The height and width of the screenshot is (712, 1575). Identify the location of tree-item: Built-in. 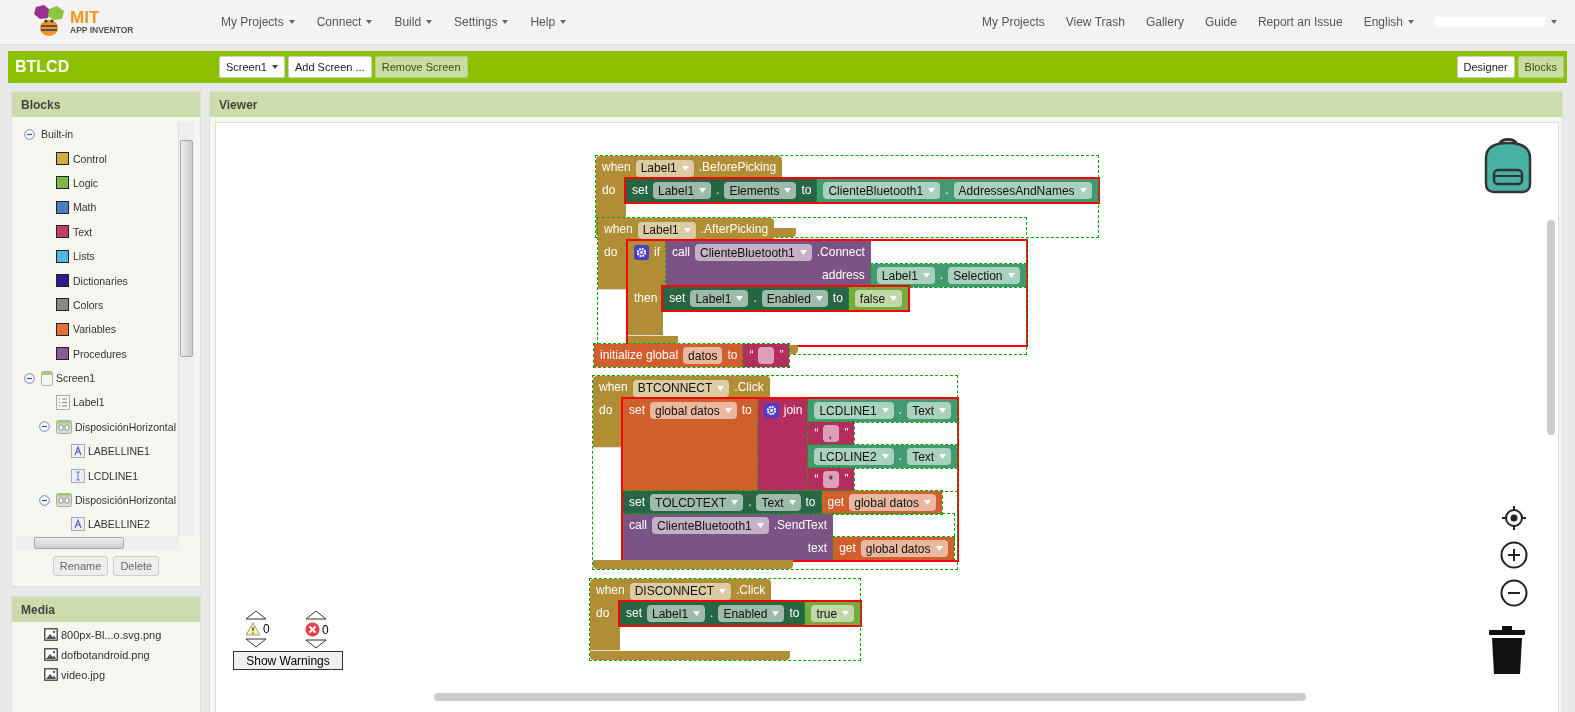
(57, 134).